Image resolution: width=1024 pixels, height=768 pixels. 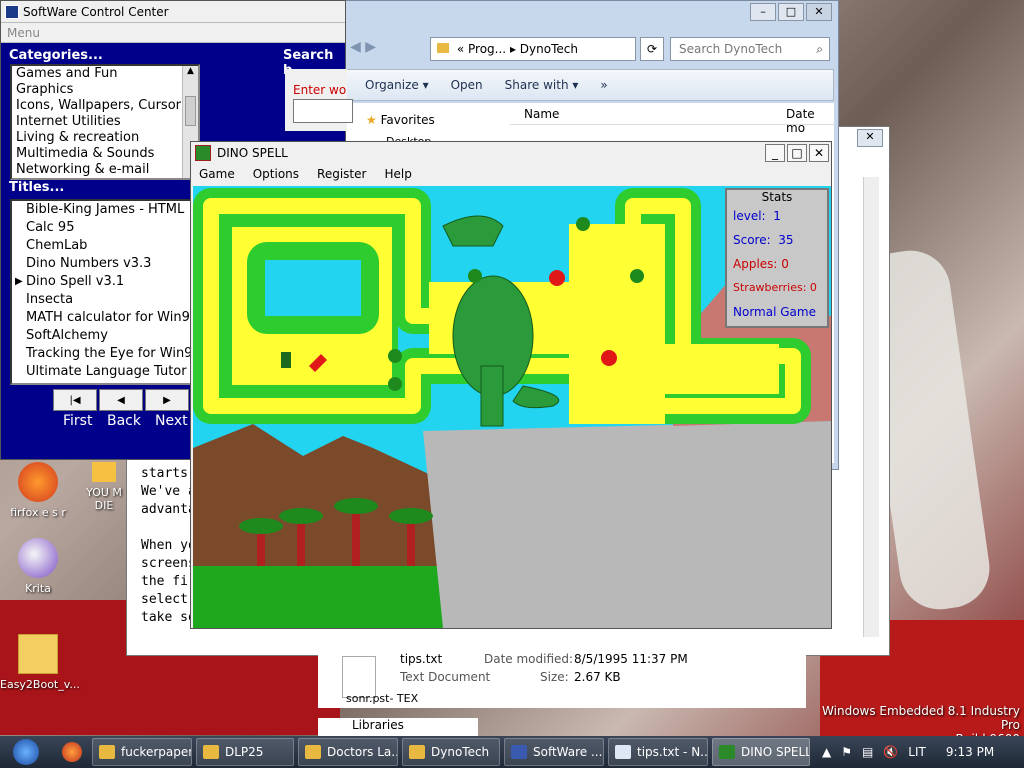 What do you see at coordinates (382, 698) in the screenshot?
I see `nav-sonpst: sonr.pst- TEX` at bounding box center [382, 698].